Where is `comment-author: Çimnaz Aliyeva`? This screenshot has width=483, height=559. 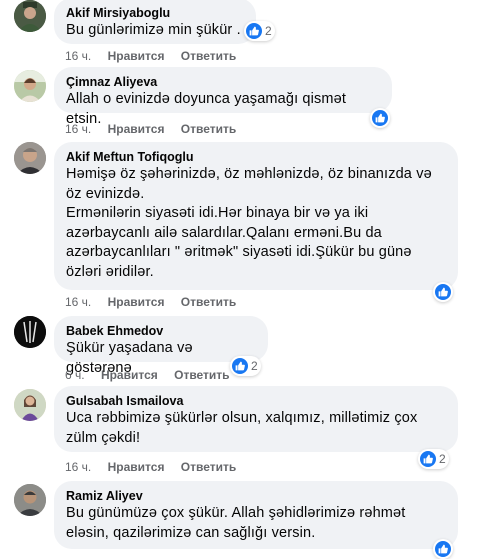 comment-author: Çimnaz Aliyeva is located at coordinates (223, 82).